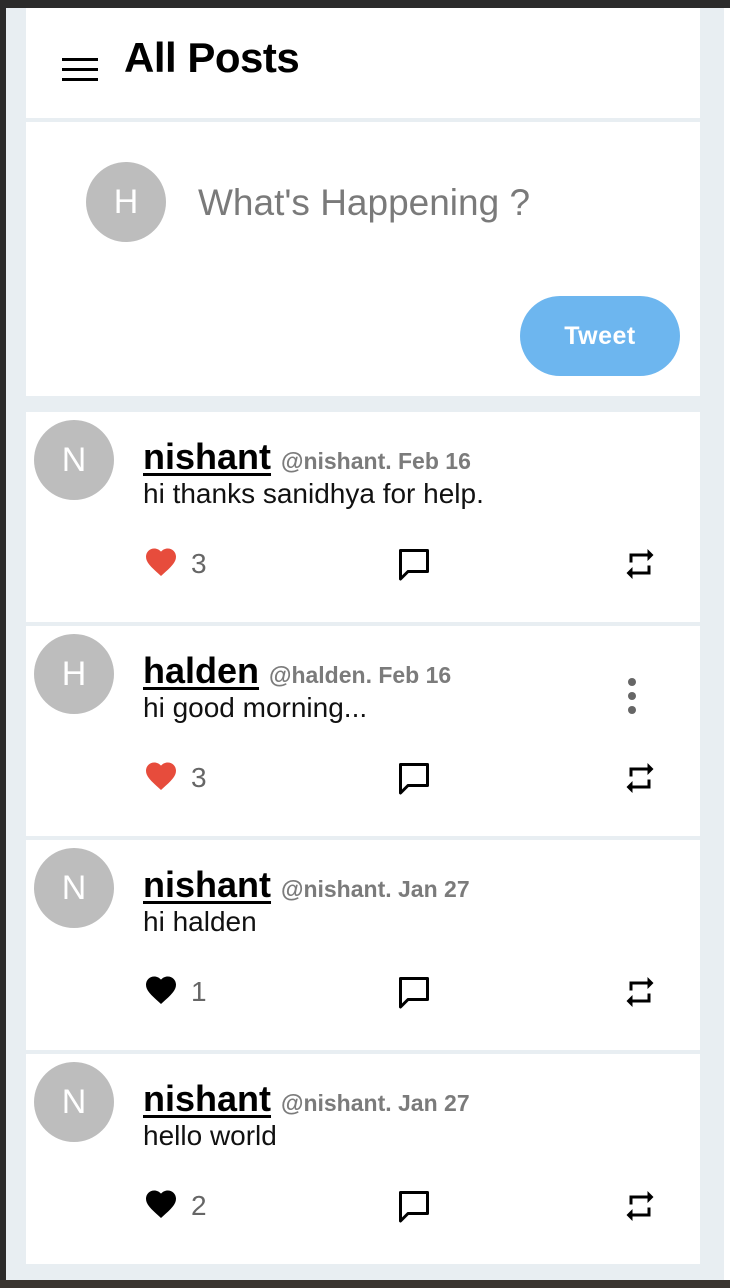  What do you see at coordinates (126, 202) in the screenshot?
I see `composer-avatar: H` at bounding box center [126, 202].